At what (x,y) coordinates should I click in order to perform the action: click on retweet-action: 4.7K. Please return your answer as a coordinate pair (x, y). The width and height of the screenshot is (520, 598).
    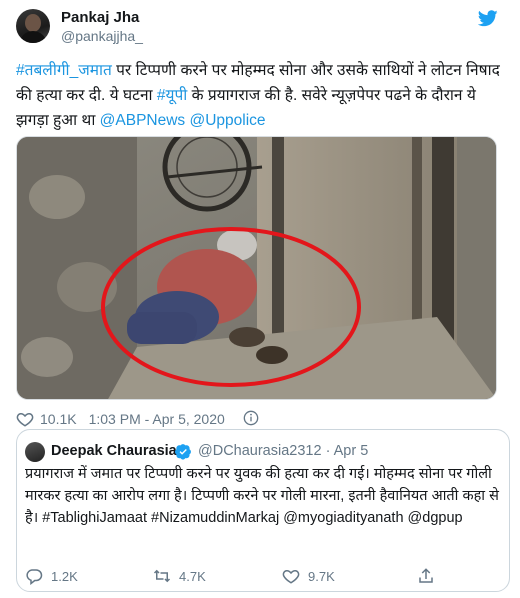
    Looking at the image, I should click on (179, 576).